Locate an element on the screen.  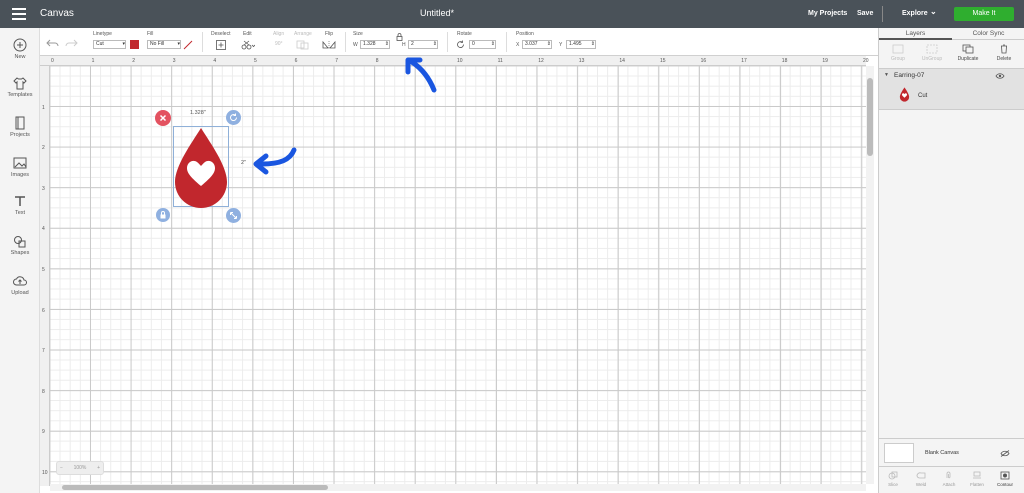
duplicate-label: Duplicate is located at coordinates (968, 59).